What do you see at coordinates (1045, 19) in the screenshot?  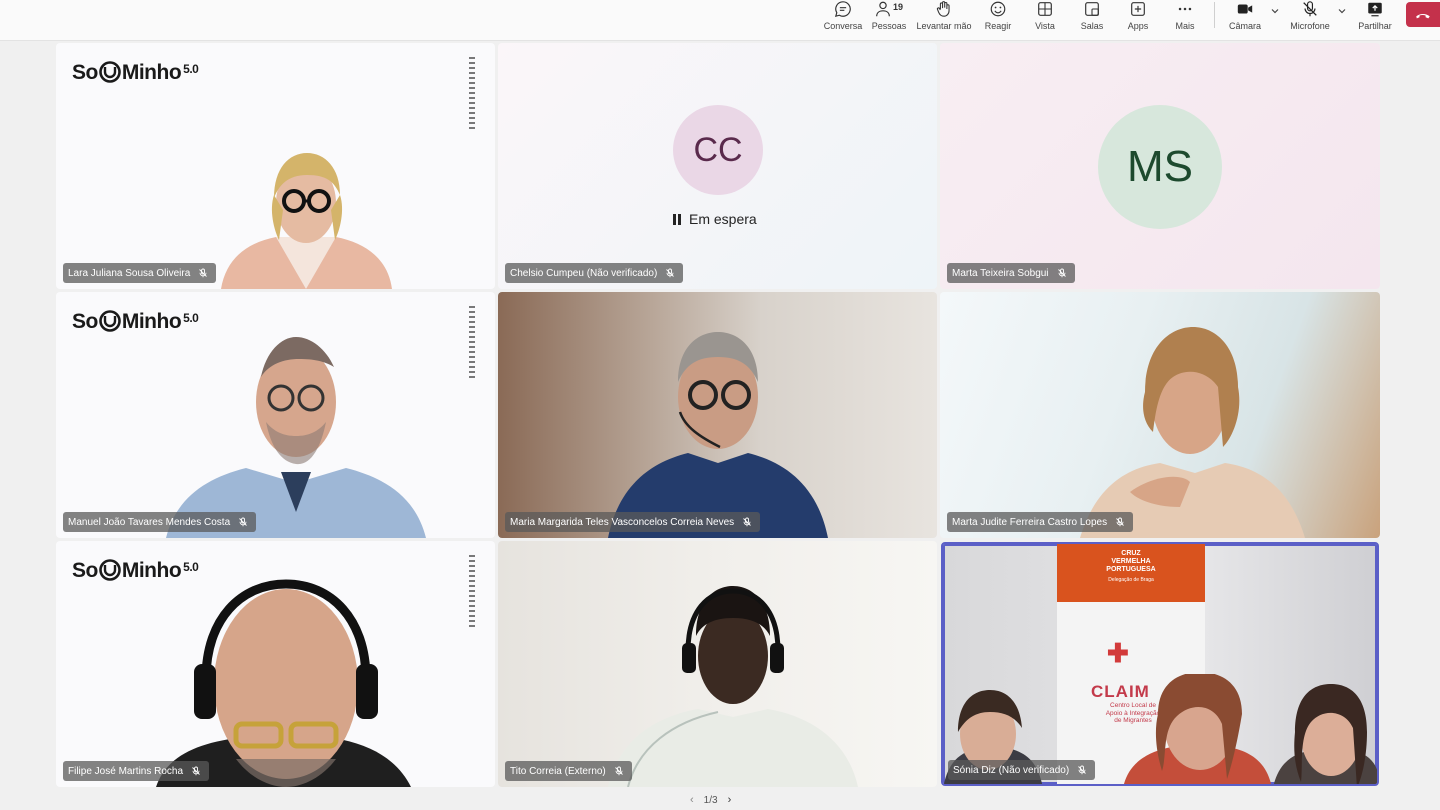 I see `view-button: Vista` at bounding box center [1045, 19].